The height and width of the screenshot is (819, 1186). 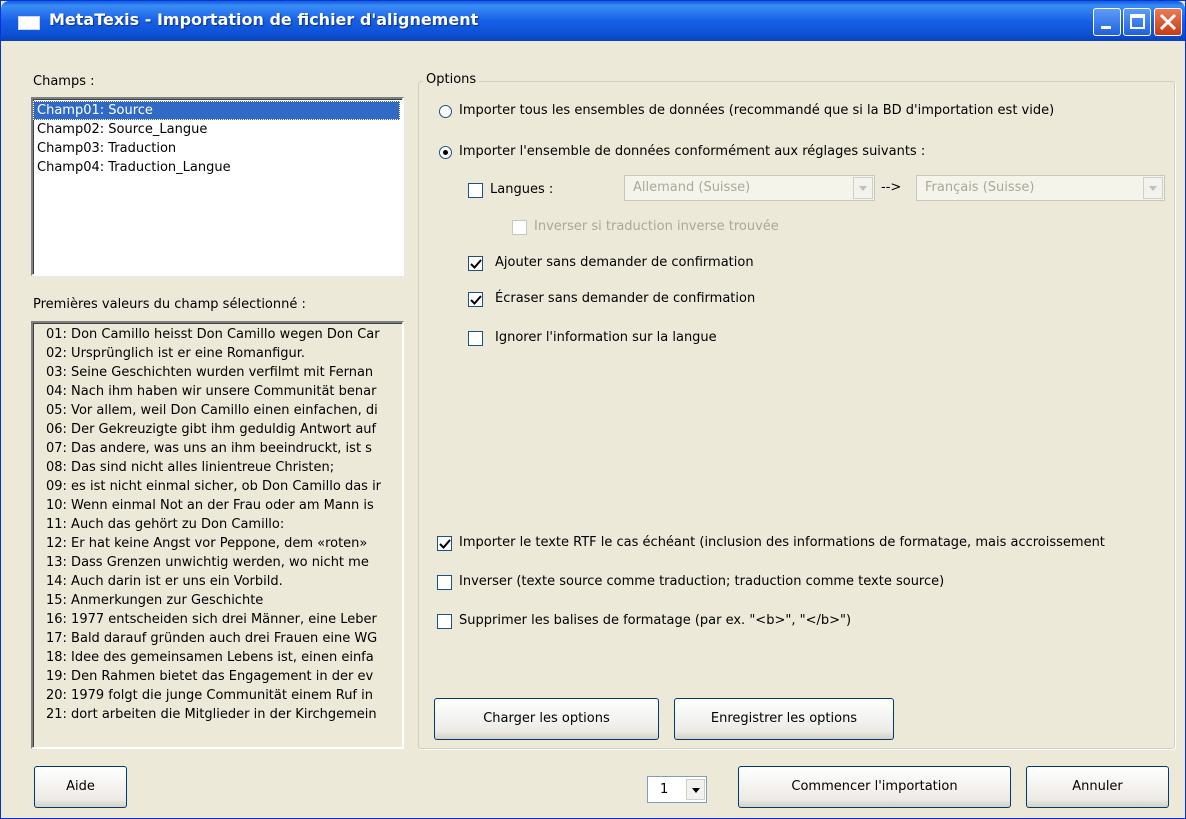 I want to click on close-button, so click(x=1168, y=22).